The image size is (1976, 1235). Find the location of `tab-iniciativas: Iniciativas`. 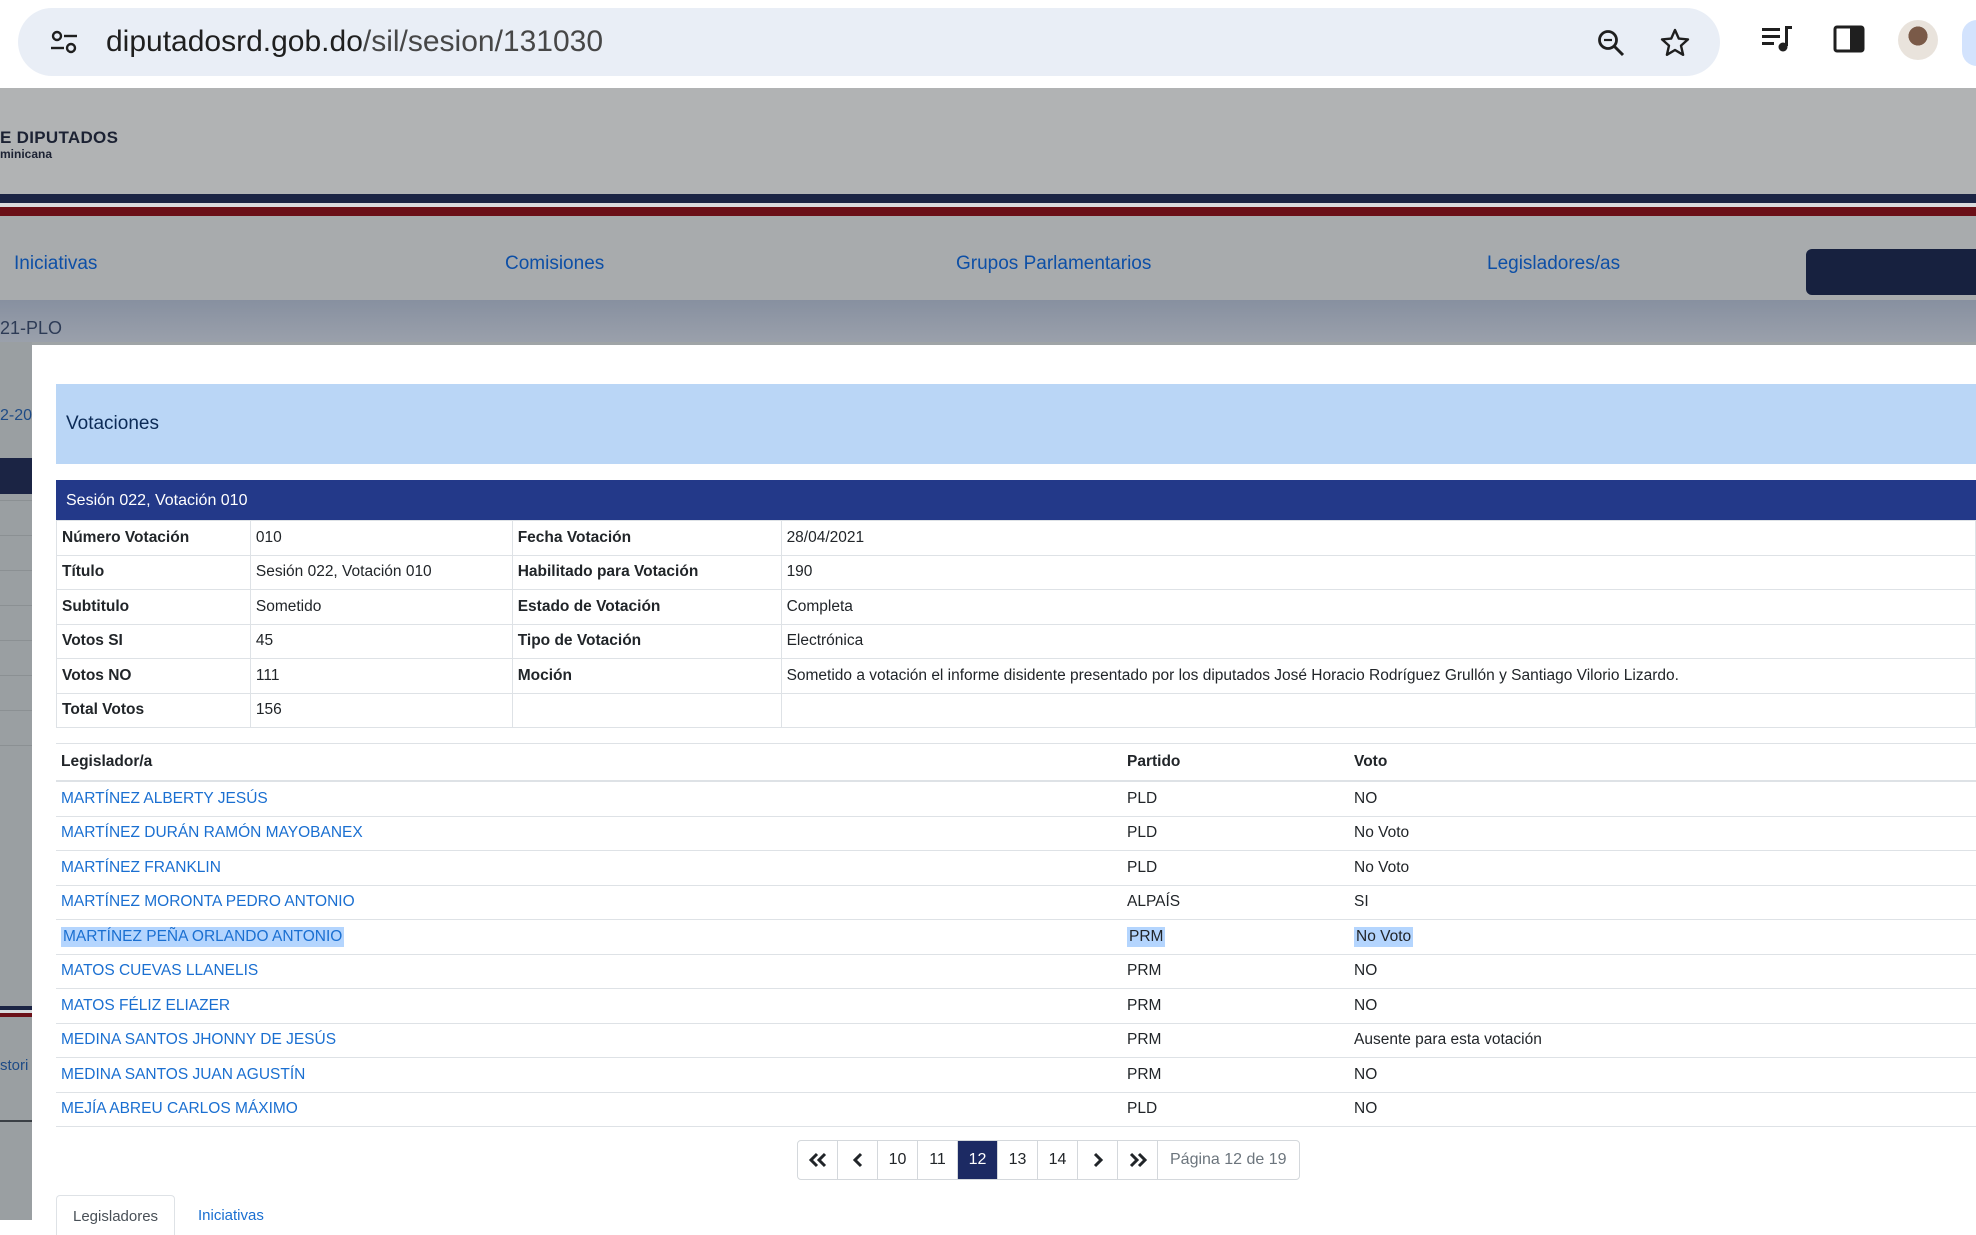

tab-iniciativas: Iniciativas is located at coordinates (231, 1215).